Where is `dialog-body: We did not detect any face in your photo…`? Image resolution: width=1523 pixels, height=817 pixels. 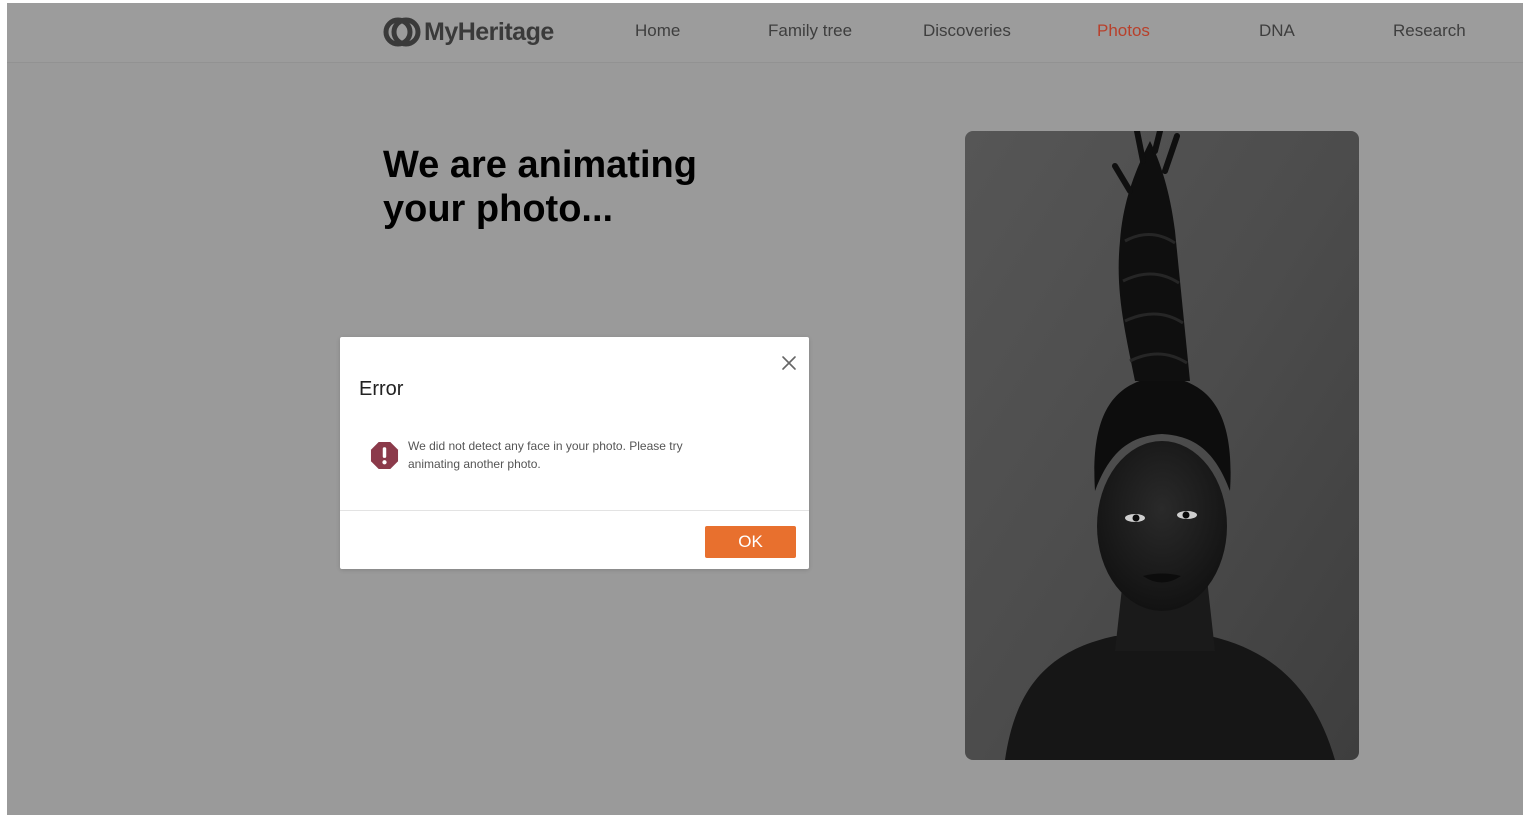 dialog-body: We did not detect any face in your photo… is located at coordinates (575, 455).